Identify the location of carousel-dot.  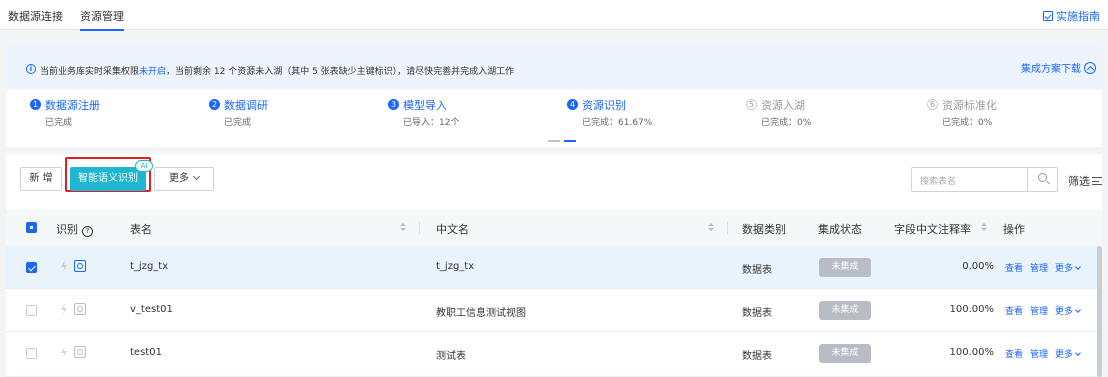
(554, 141).